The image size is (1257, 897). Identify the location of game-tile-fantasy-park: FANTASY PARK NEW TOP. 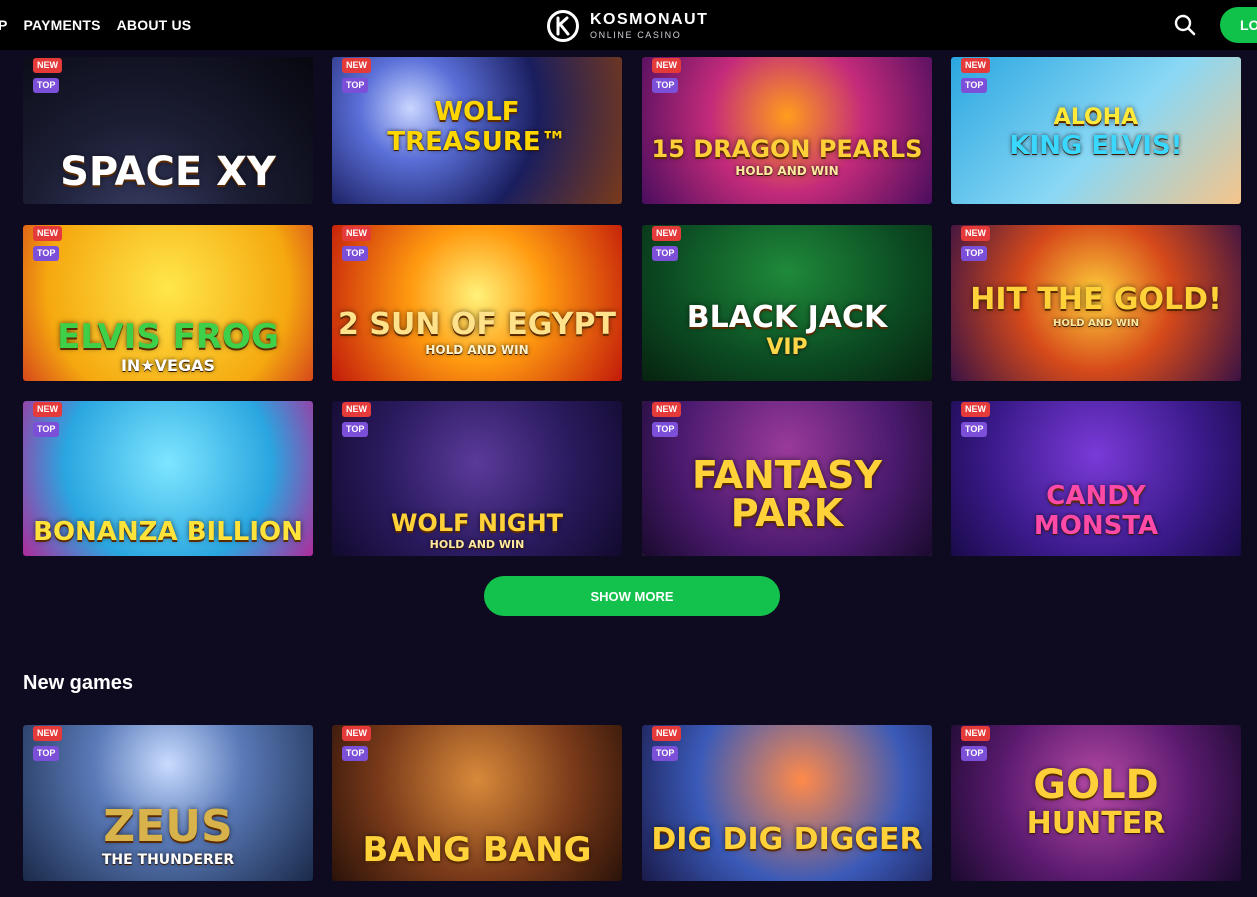
(787, 478).